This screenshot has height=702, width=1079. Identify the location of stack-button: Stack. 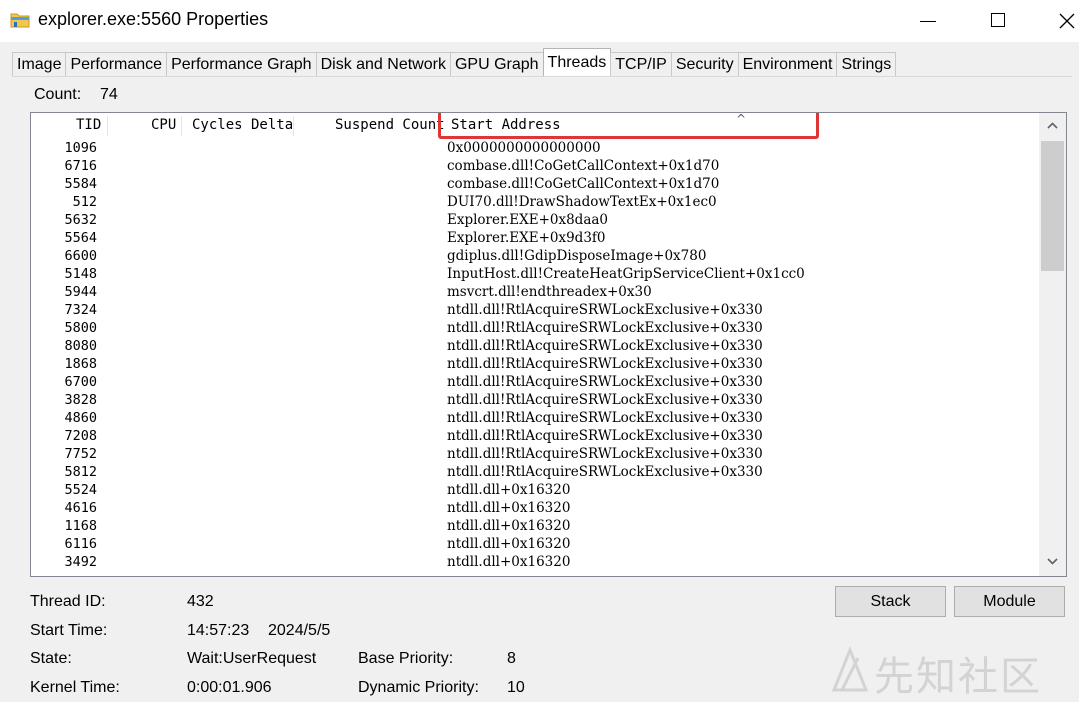
(890, 601).